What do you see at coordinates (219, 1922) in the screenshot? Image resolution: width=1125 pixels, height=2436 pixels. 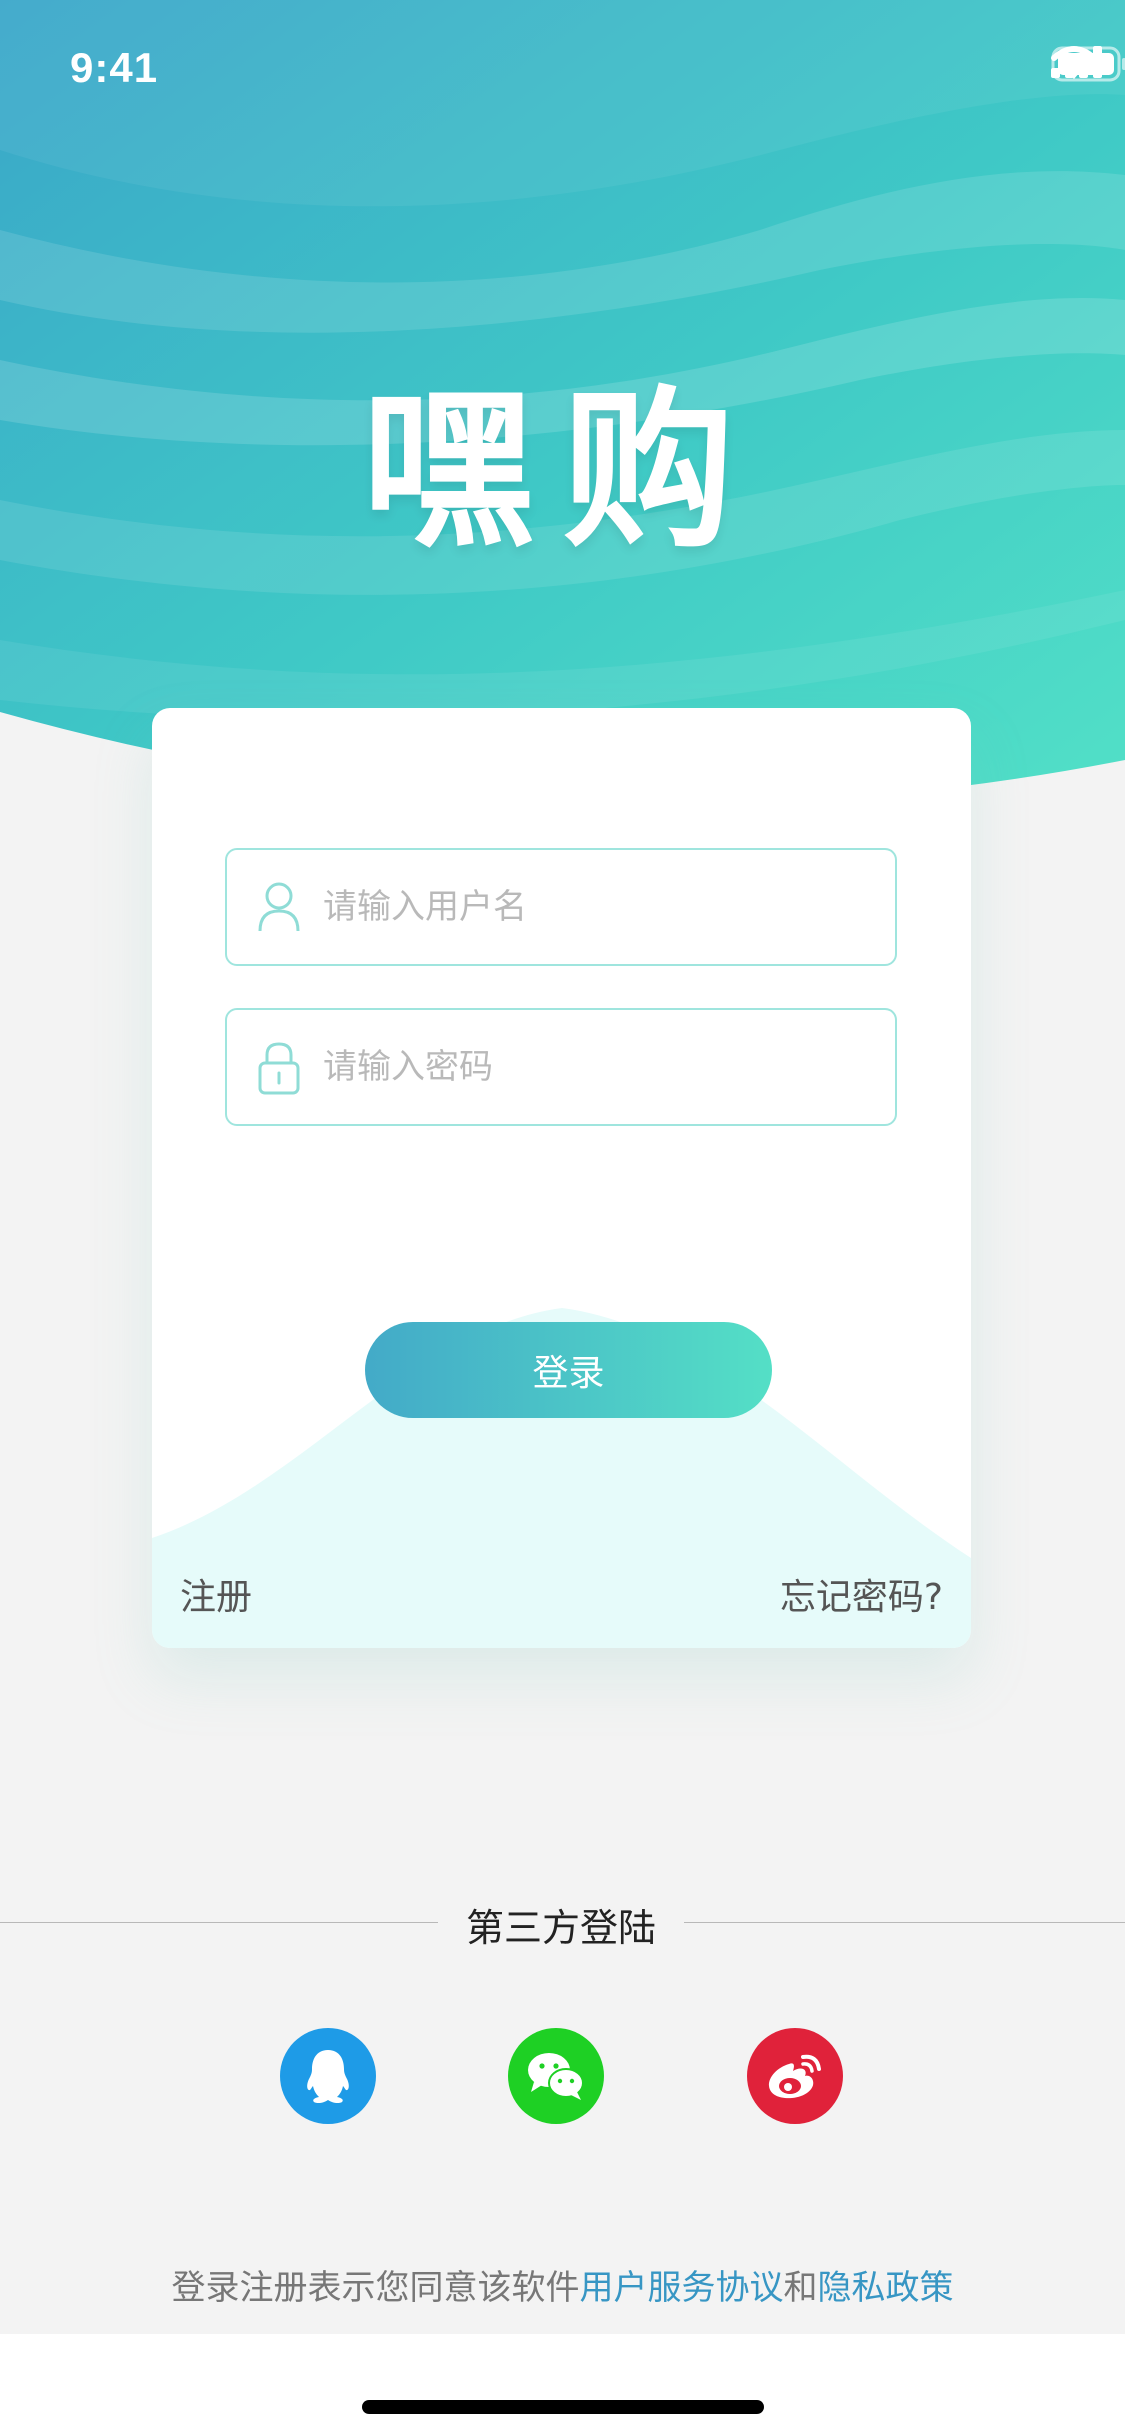 I see `divider-line-left` at bounding box center [219, 1922].